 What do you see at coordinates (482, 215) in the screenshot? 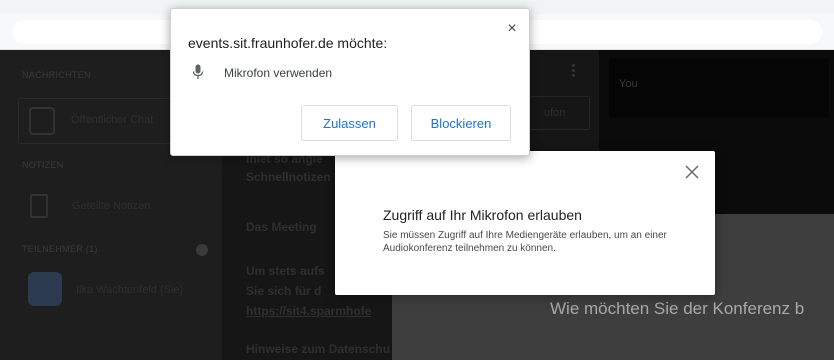
I see `notice-title: Zugriff auf Ihr Mikrofon erlauben` at bounding box center [482, 215].